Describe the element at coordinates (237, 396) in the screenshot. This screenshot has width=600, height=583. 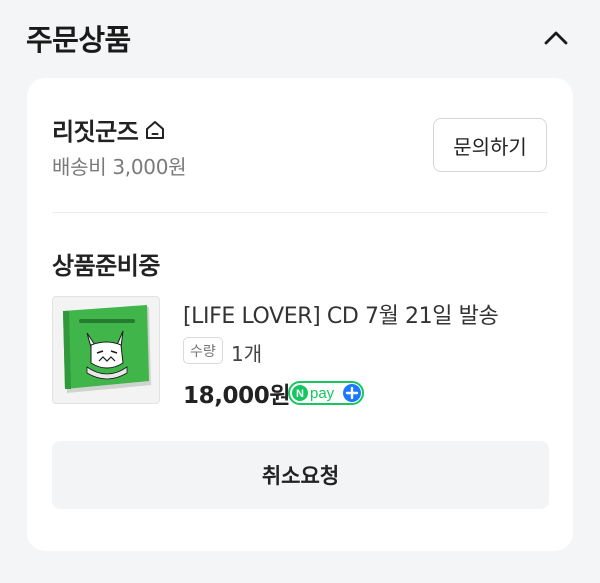
I see `product-price: 18,000원` at that location.